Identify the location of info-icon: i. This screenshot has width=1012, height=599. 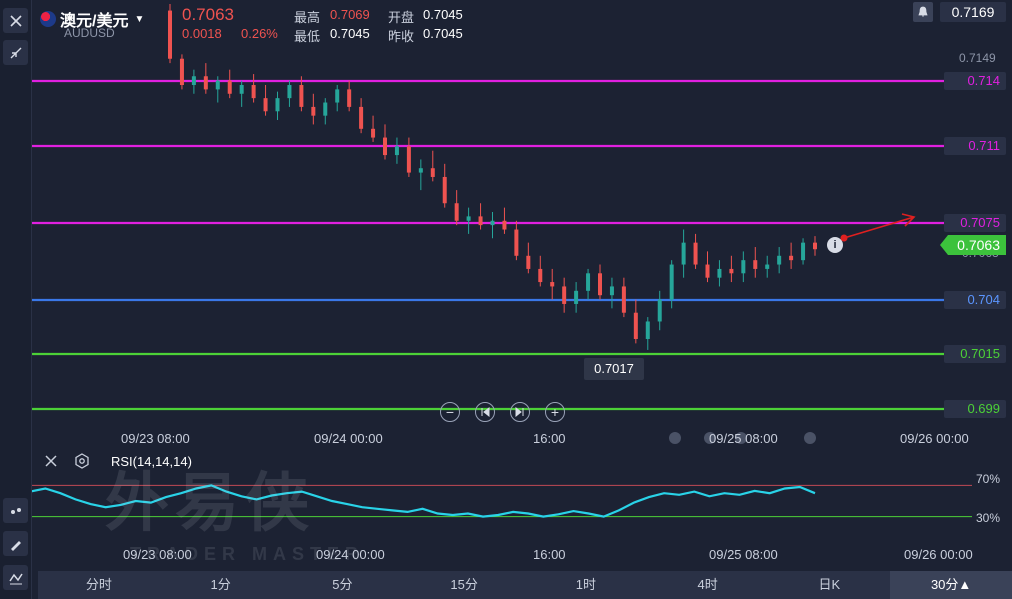
(835, 245).